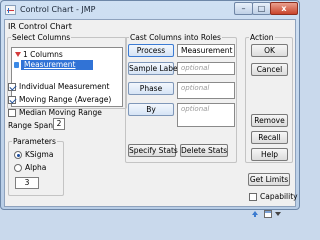  I want to click on close-button: x, so click(284, 8).